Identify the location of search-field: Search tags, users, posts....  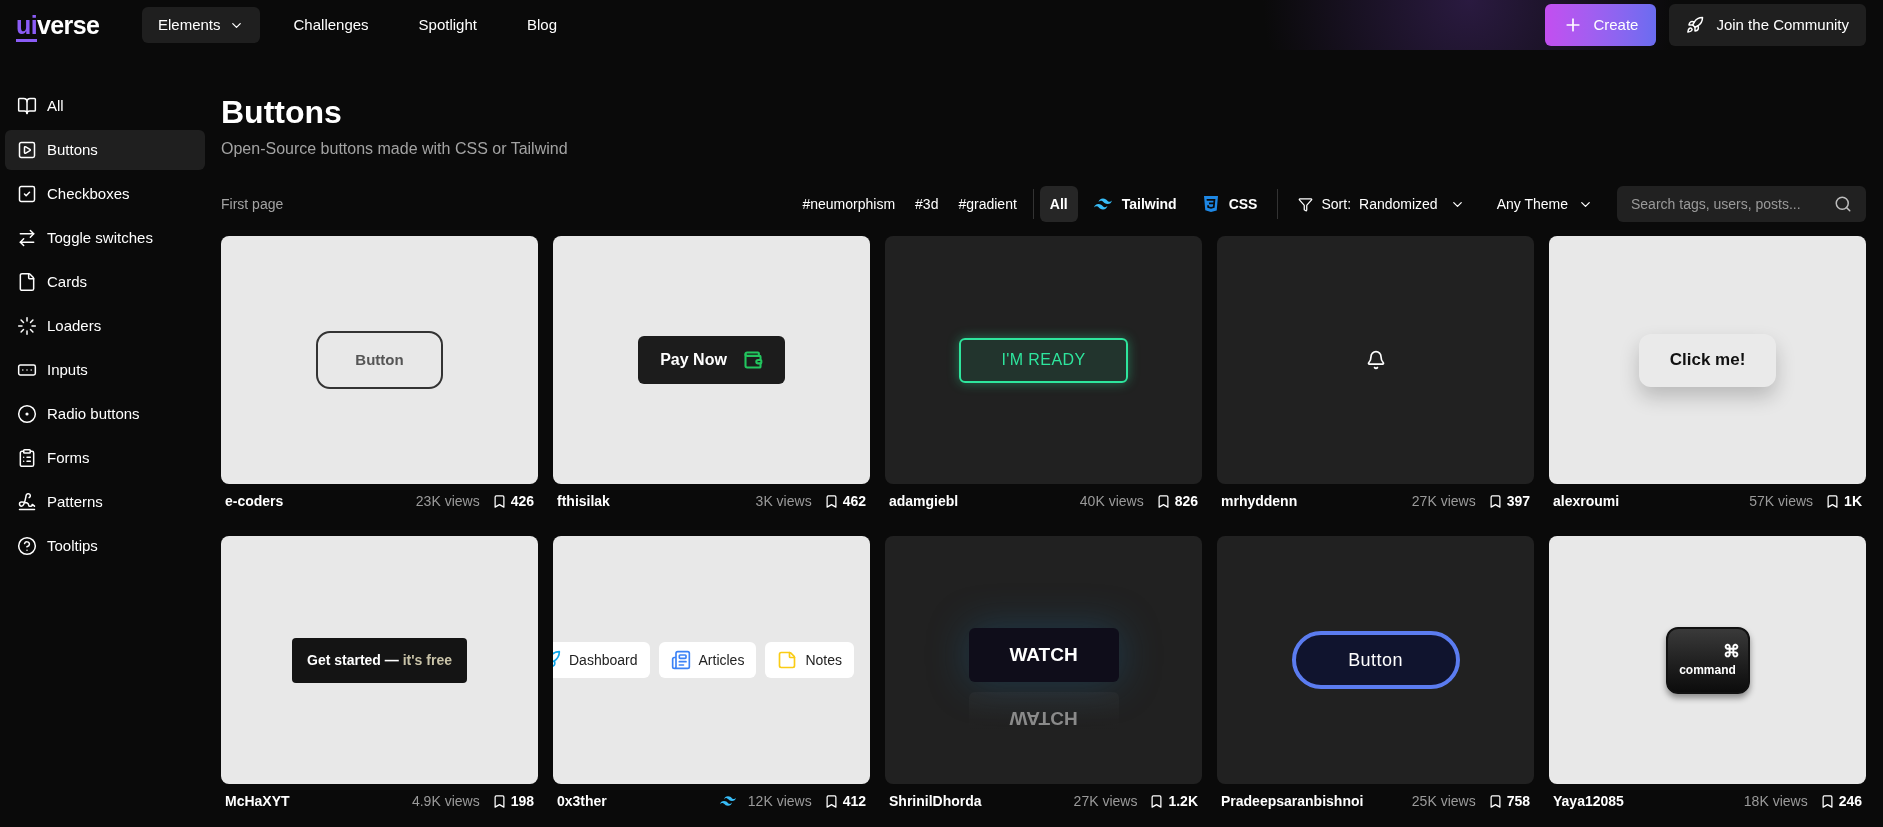
(1741, 204).